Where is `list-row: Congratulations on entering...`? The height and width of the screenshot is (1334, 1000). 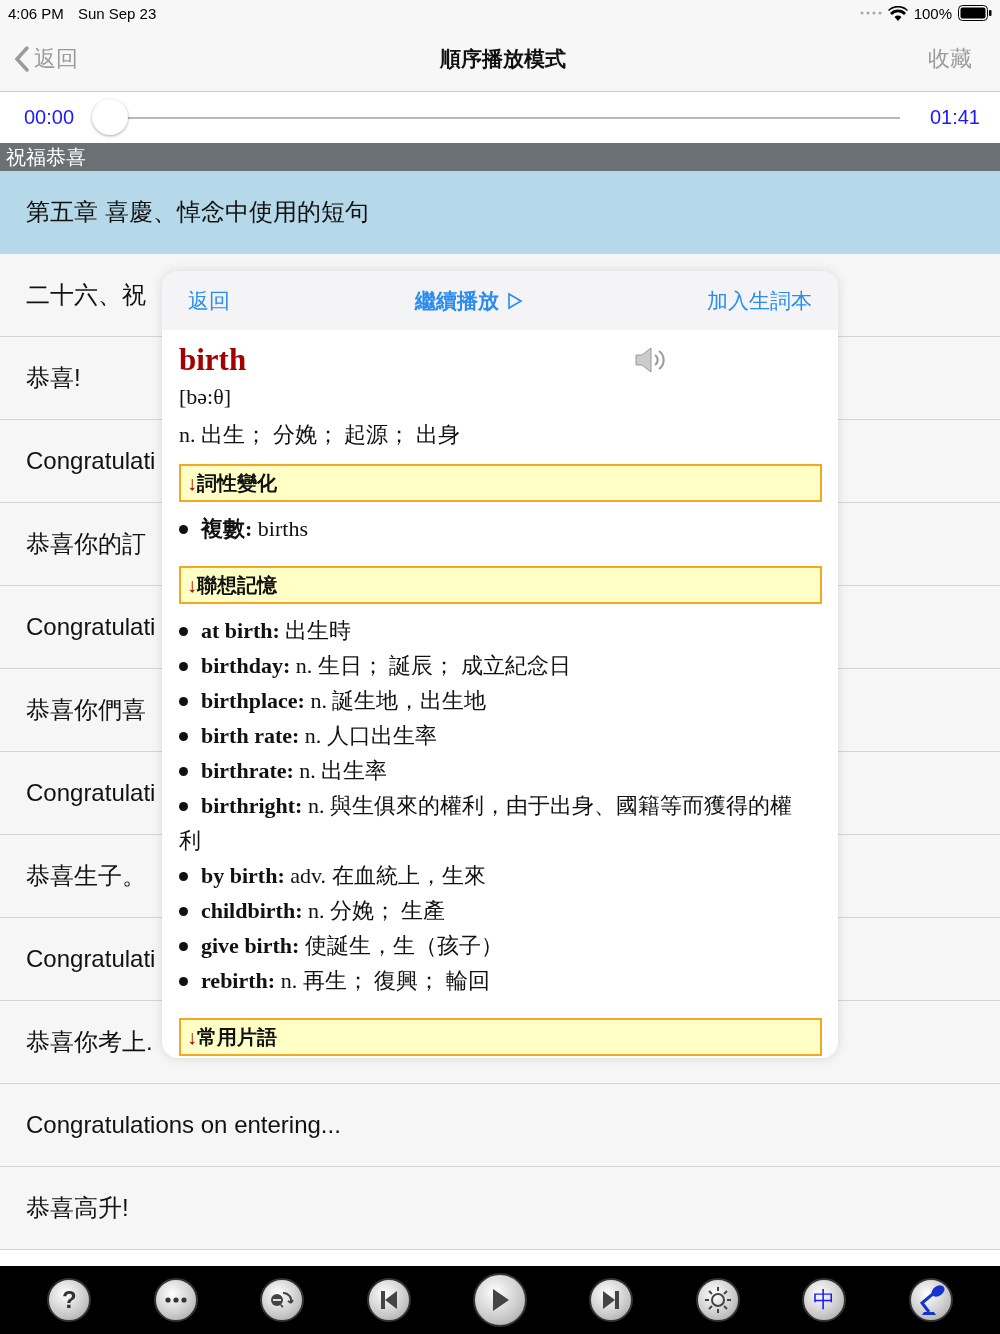
list-row: Congratulations on entering... is located at coordinates (500, 1125).